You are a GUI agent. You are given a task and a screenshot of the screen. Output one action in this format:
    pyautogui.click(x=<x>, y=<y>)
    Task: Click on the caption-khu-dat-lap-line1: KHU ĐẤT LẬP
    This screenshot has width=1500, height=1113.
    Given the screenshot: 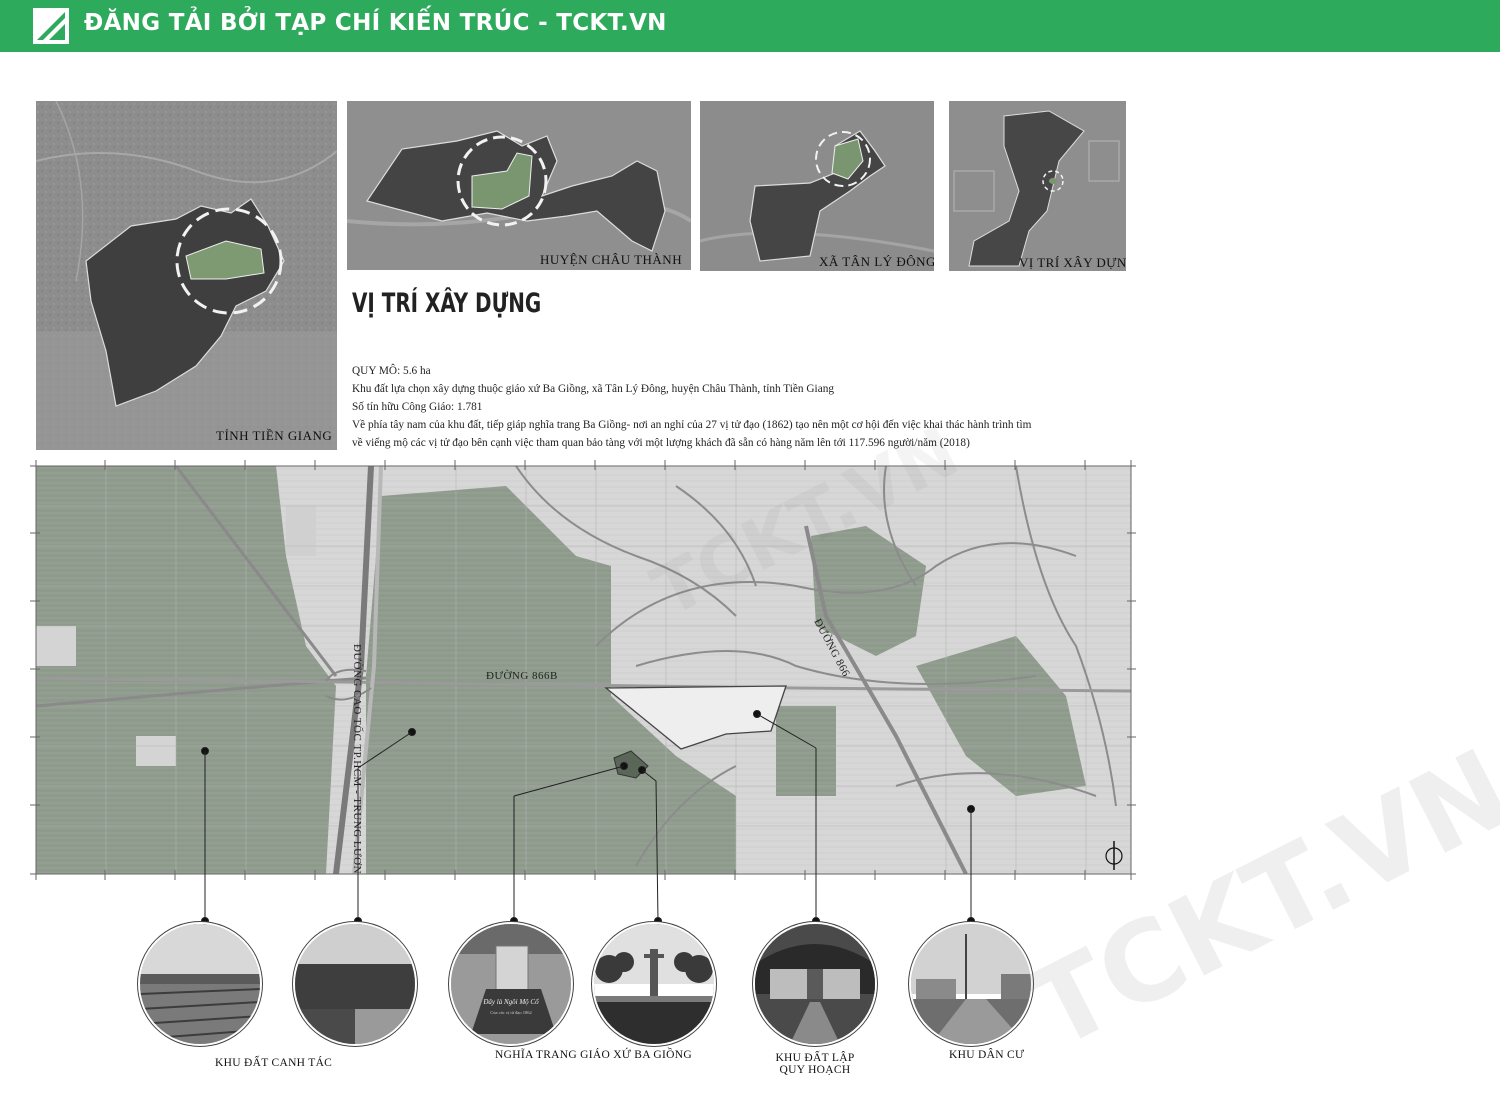 What is the action you would take?
    pyautogui.click(x=815, y=1058)
    